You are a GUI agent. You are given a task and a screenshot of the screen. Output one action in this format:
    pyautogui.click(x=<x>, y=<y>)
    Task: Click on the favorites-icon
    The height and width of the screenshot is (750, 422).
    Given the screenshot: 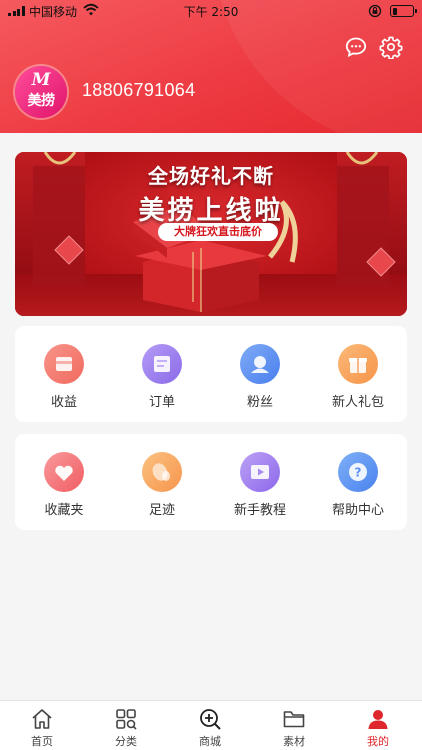 What is the action you would take?
    pyautogui.click(x=64, y=472)
    